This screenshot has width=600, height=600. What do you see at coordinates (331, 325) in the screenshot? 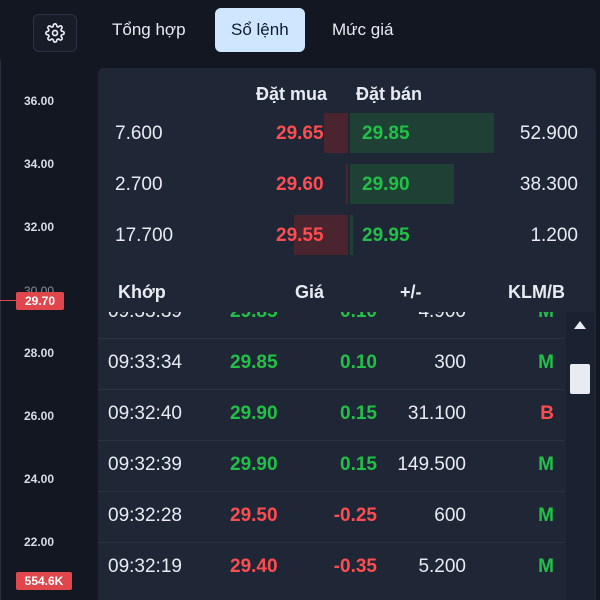
I see `trade-row: 09:33:39 29.85 0.10 4.900 M` at bounding box center [331, 325].